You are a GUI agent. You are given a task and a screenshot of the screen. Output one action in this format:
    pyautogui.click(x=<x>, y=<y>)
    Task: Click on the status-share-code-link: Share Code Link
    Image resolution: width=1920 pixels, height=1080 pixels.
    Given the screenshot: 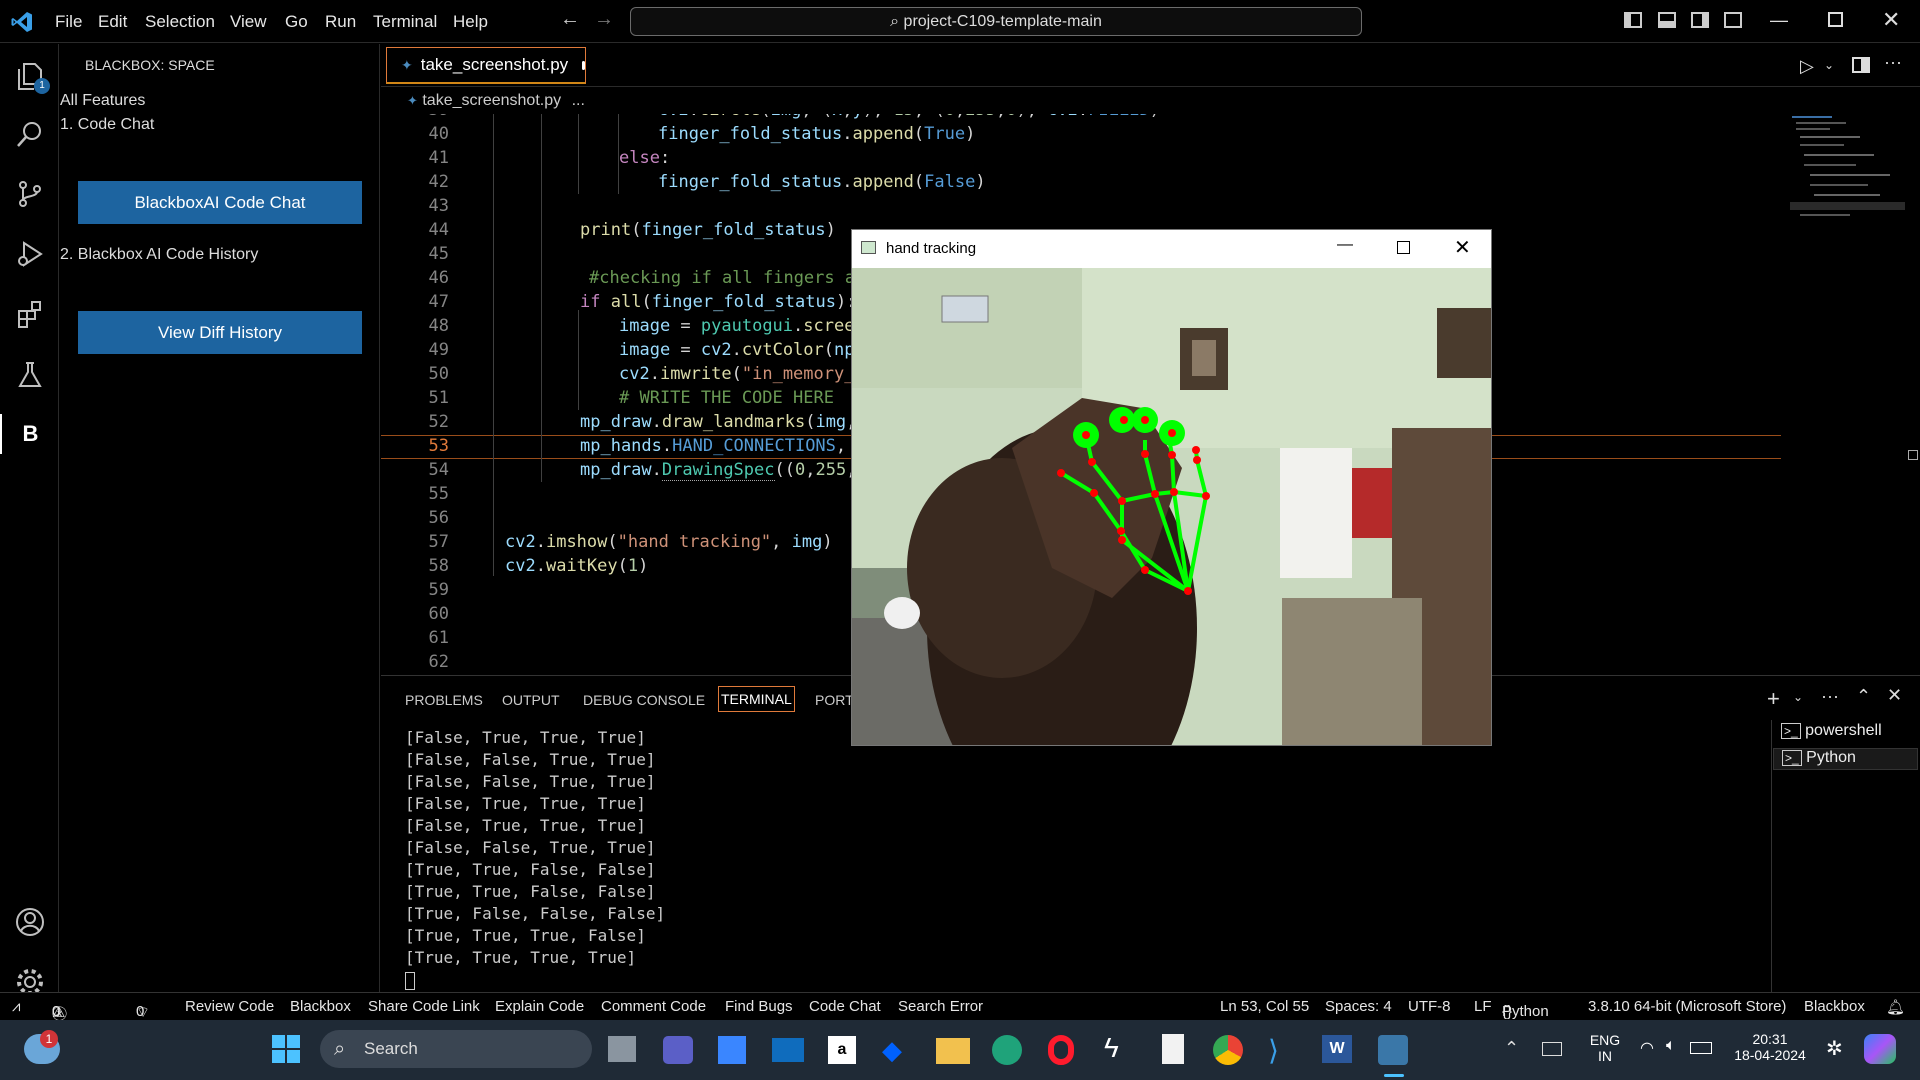 What is the action you would take?
    pyautogui.click(x=424, y=1006)
    